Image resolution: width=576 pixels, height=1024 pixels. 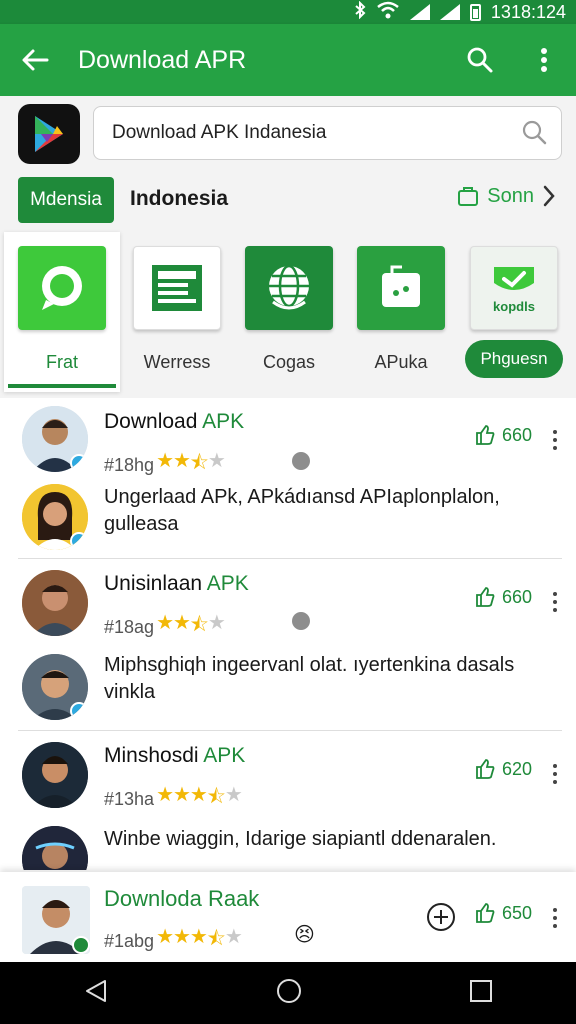 I want to click on bluetooth-icon, so click(x=360, y=12).